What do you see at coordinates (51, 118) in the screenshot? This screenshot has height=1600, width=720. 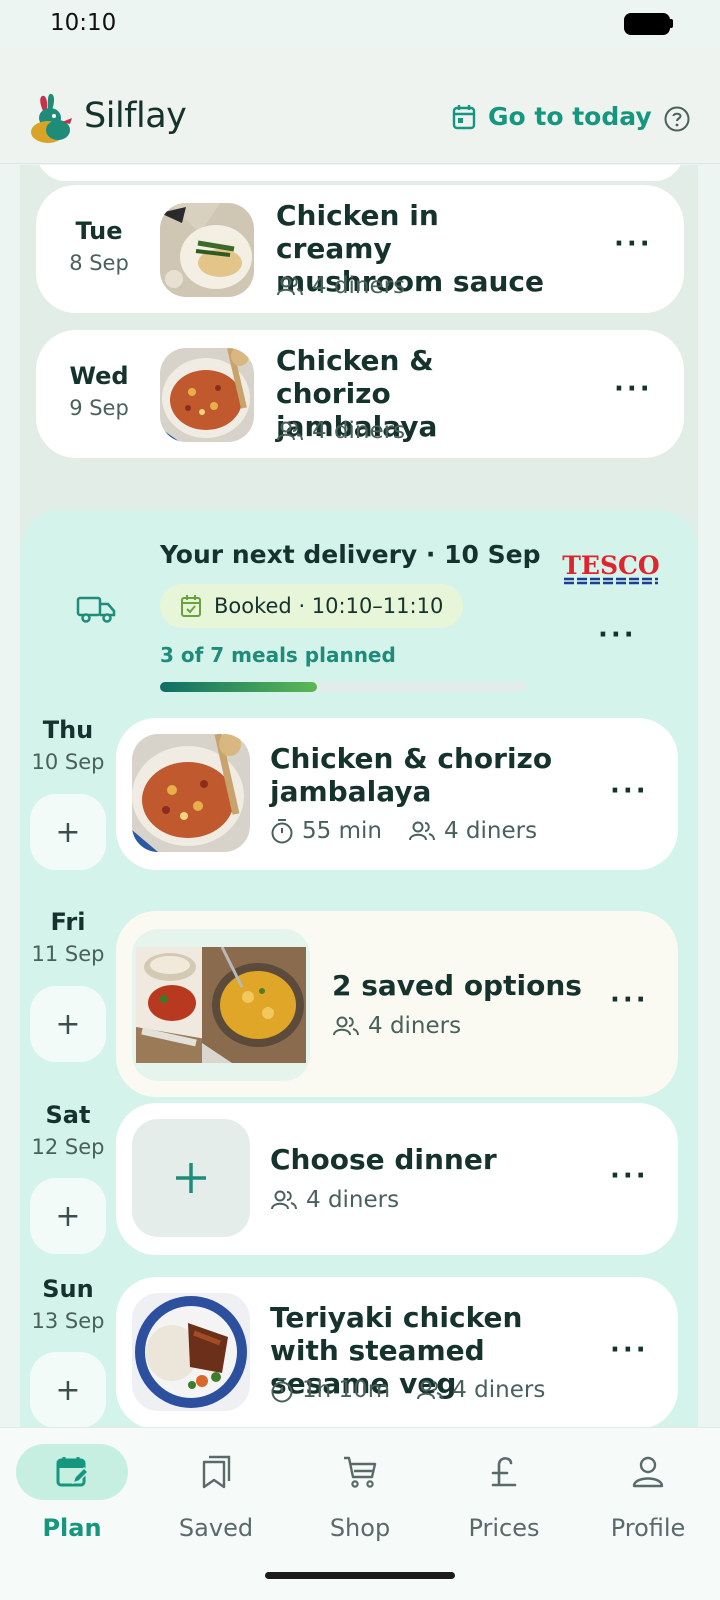 I see `rabbit-logo-icon` at bounding box center [51, 118].